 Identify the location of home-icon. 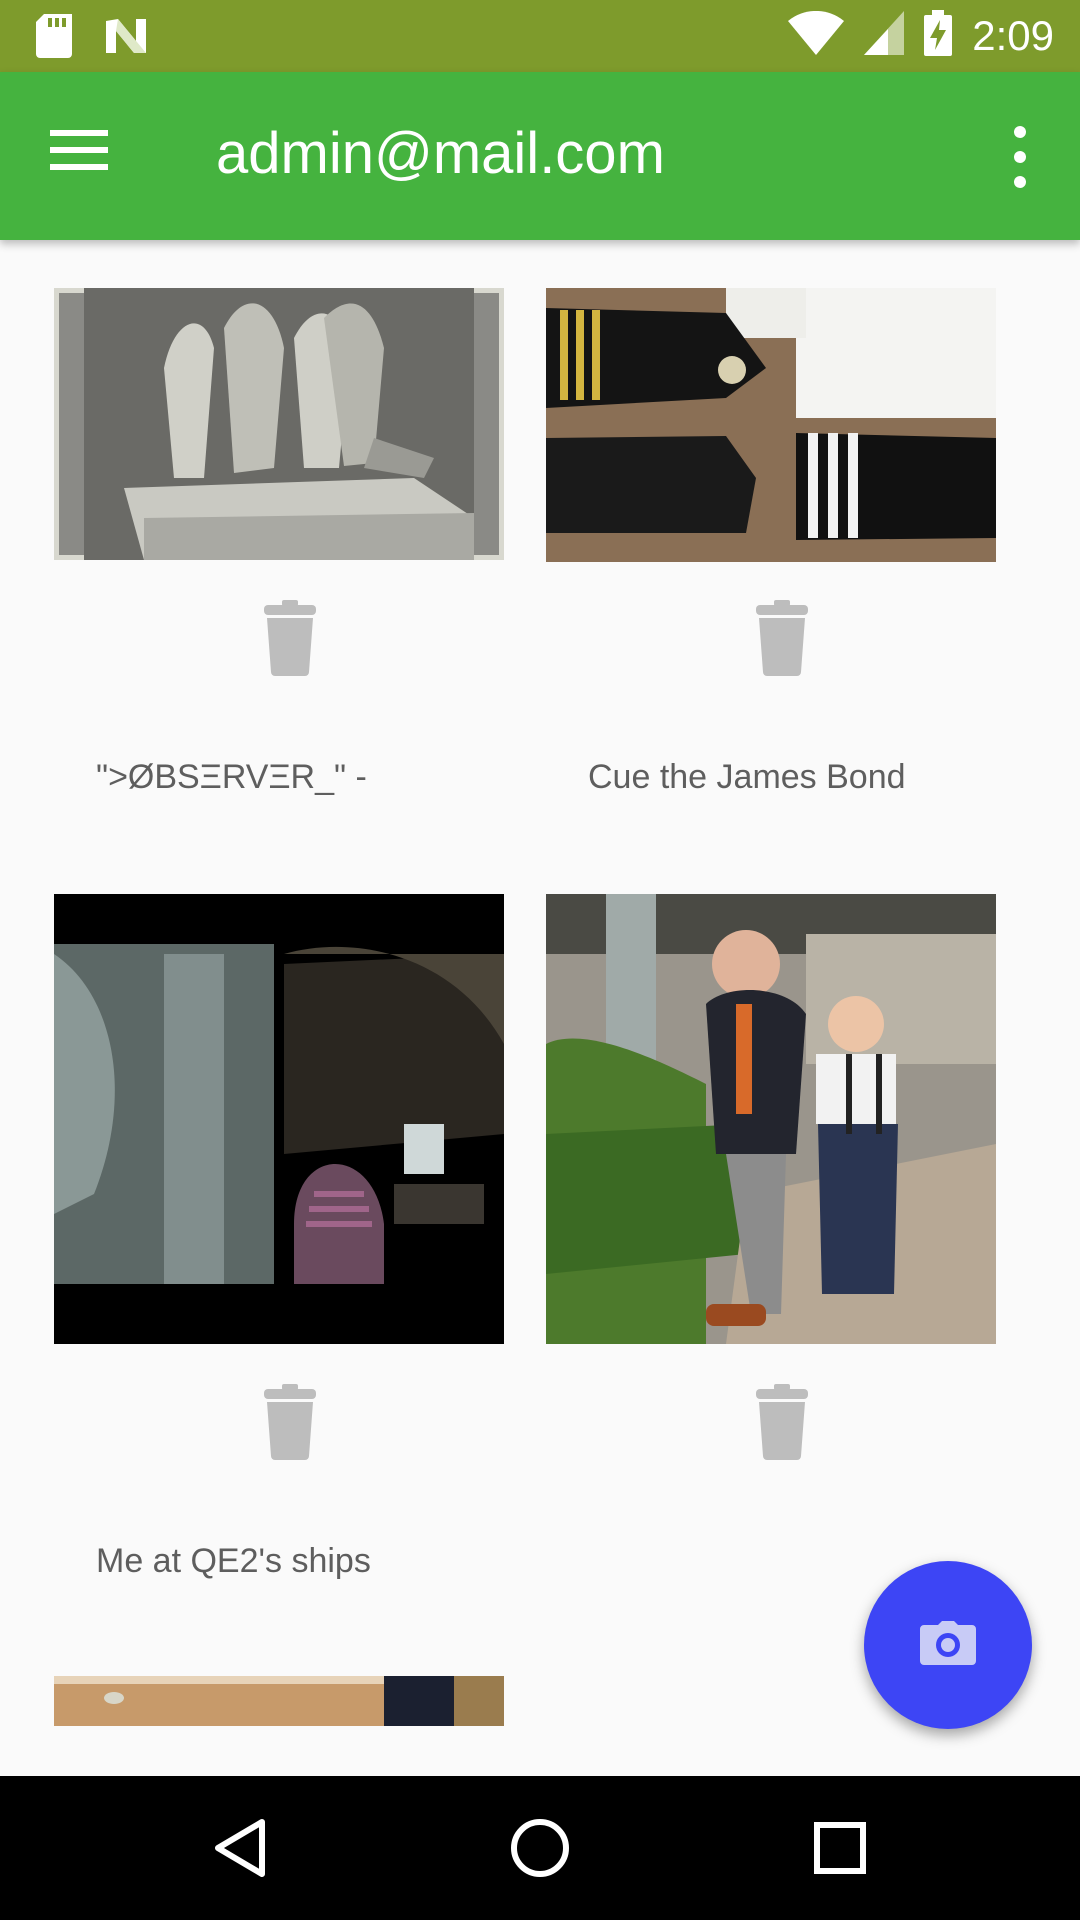
(540, 1848).